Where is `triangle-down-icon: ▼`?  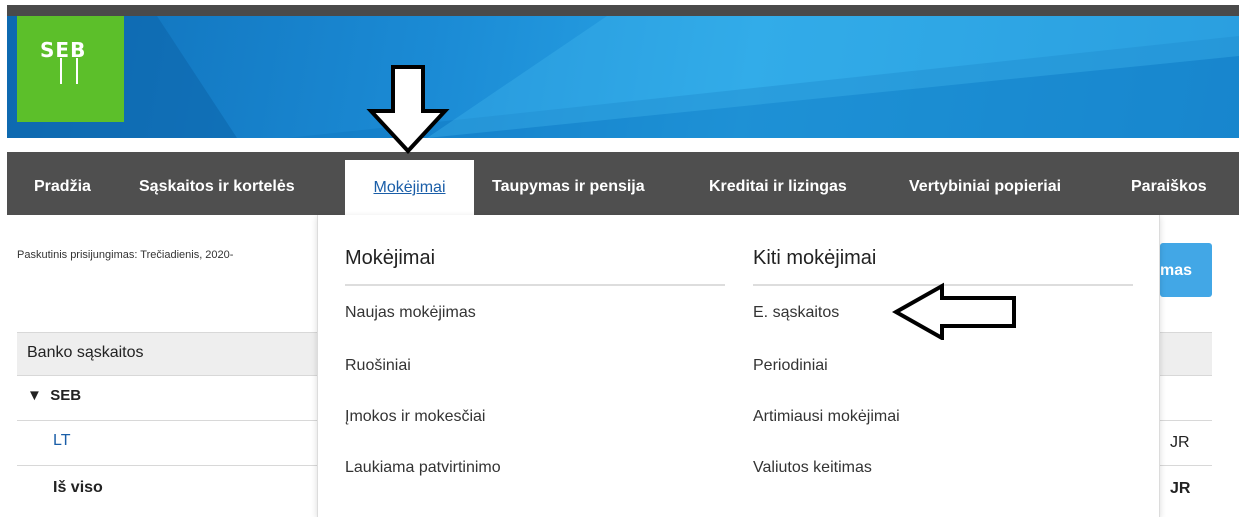 triangle-down-icon: ▼ is located at coordinates (34, 395).